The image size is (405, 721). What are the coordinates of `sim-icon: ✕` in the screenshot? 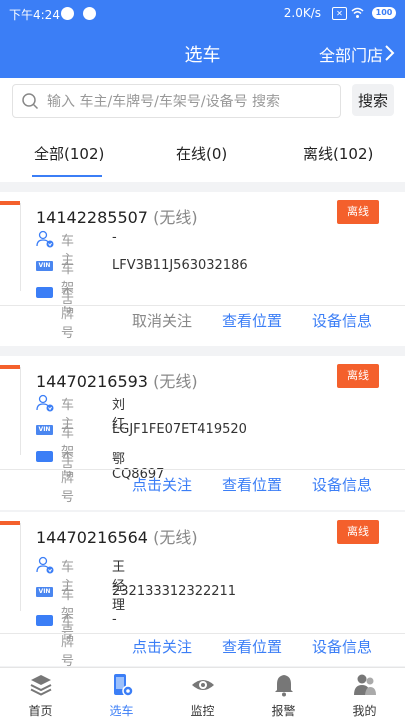 It's located at (339, 13).